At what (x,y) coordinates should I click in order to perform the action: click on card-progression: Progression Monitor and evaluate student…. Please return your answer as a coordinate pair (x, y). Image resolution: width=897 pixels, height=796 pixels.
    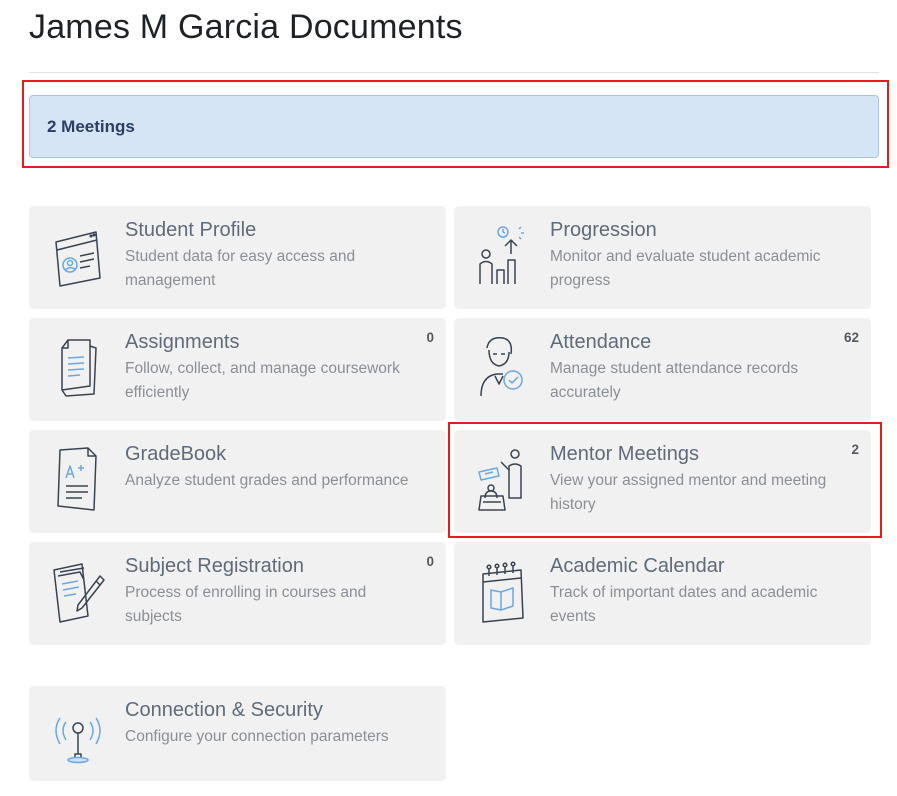
    Looking at the image, I should click on (662, 257).